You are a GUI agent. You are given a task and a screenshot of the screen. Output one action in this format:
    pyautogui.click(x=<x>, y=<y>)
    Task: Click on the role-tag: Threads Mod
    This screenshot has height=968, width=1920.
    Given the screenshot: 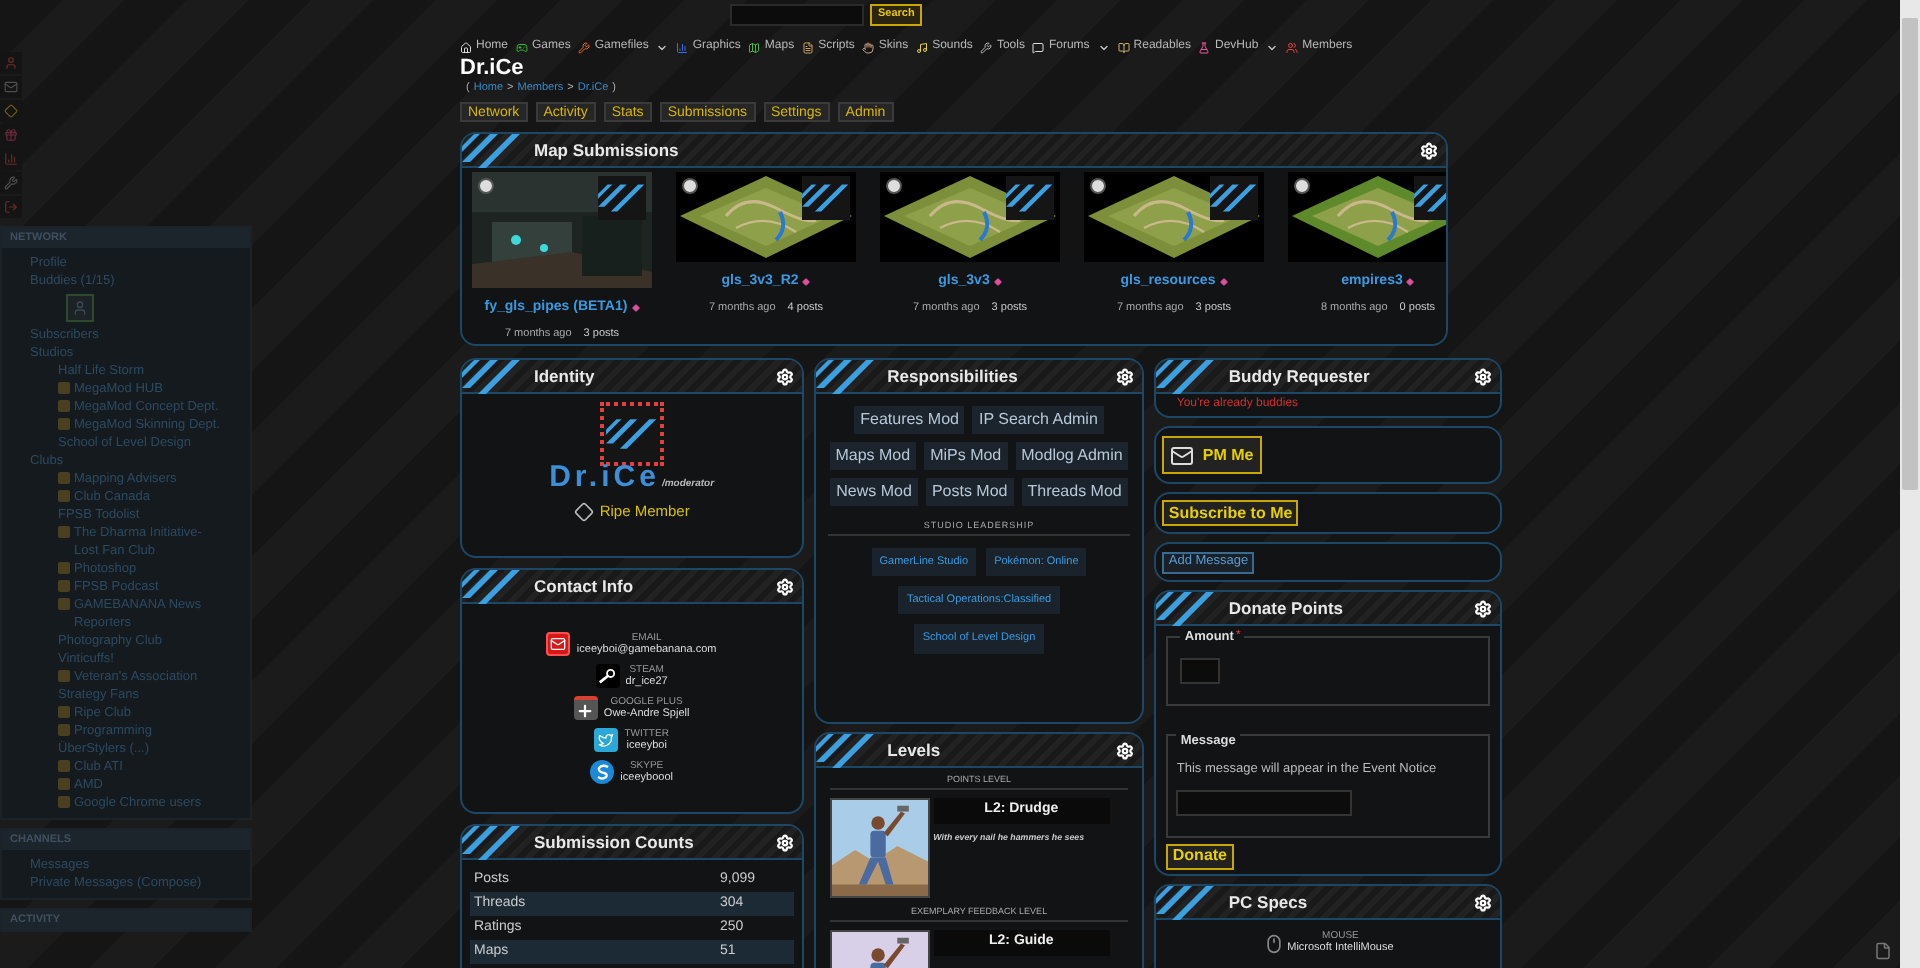 What is the action you would take?
    pyautogui.click(x=1074, y=492)
    